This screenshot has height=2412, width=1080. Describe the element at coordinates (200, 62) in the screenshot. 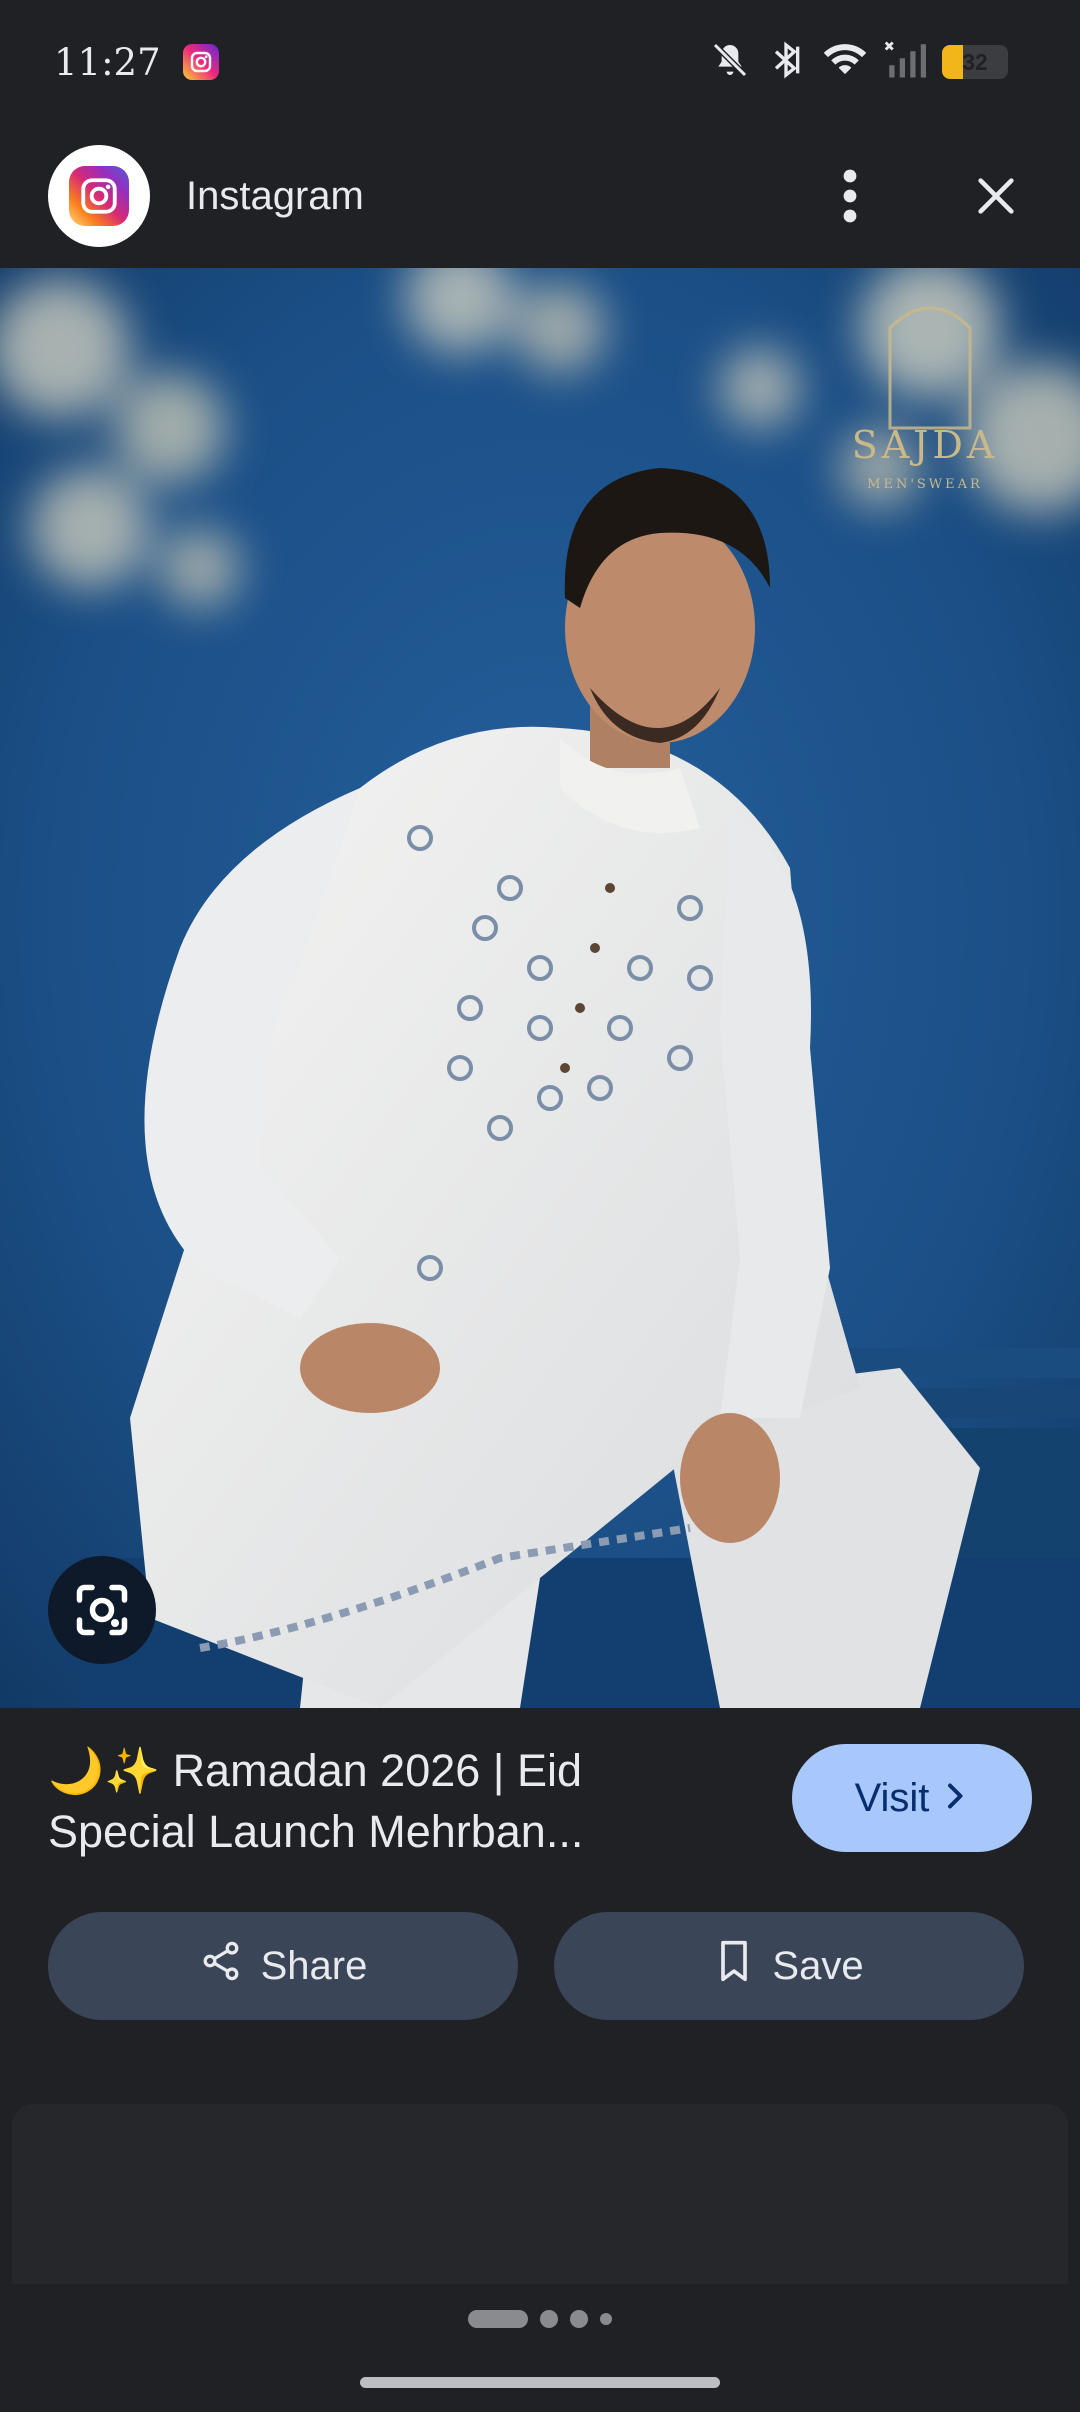

I see `instagram-notification-icon` at that location.